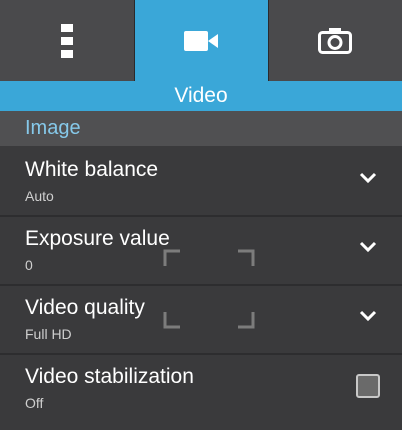 This screenshot has width=402, height=430. Describe the element at coordinates (34, 403) in the screenshot. I see `setting-value: Off` at that location.